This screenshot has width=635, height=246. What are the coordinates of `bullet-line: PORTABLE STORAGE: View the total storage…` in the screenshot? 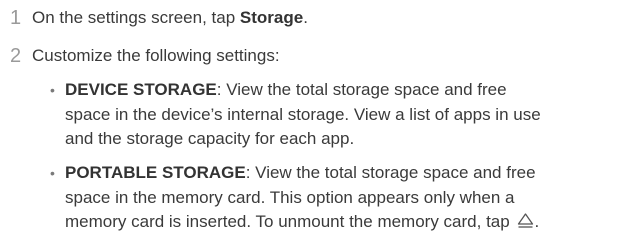 It's located at (350, 173).